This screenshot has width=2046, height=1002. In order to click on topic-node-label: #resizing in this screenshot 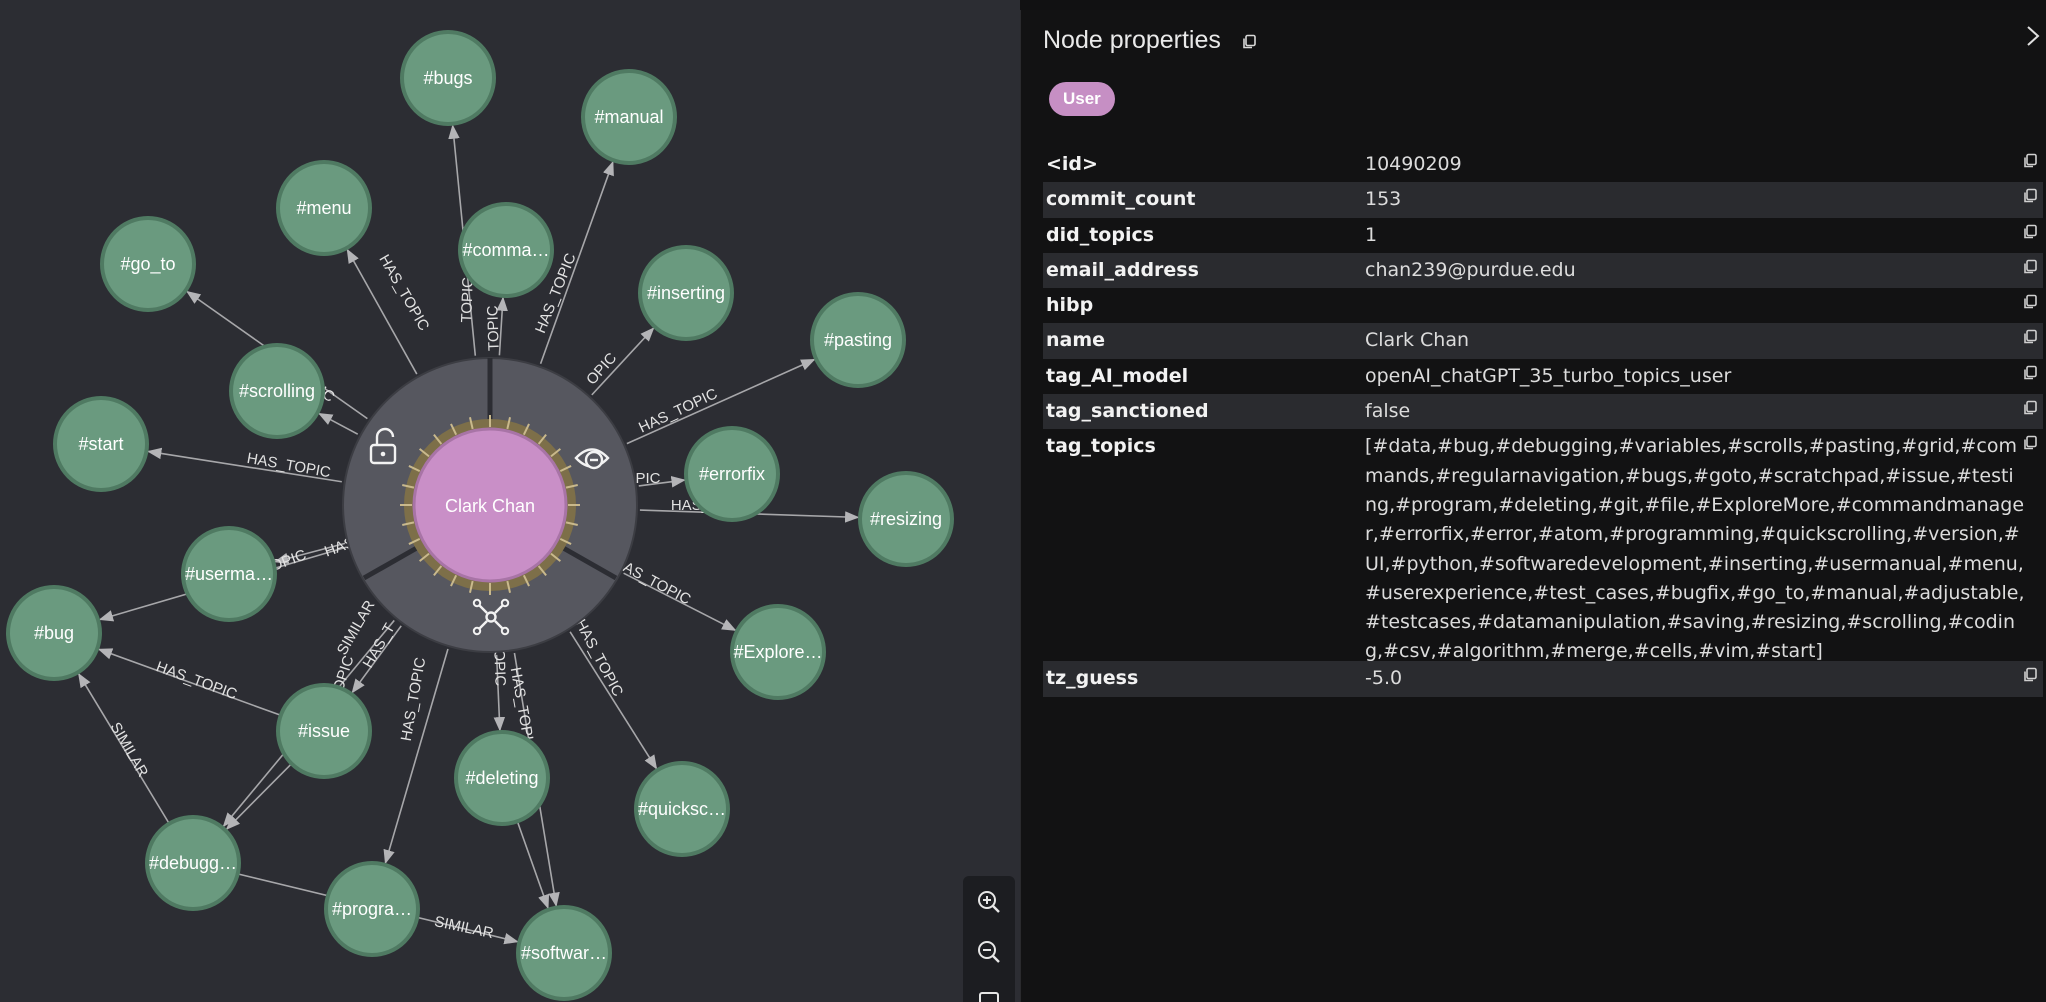, I will do `click(906, 519)`.